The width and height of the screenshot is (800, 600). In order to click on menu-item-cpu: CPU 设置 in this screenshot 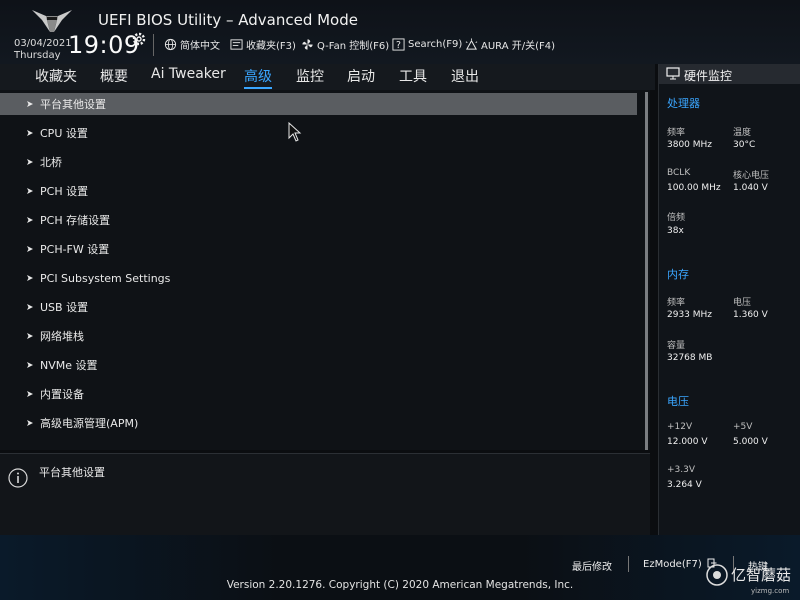, I will do `click(318, 133)`.